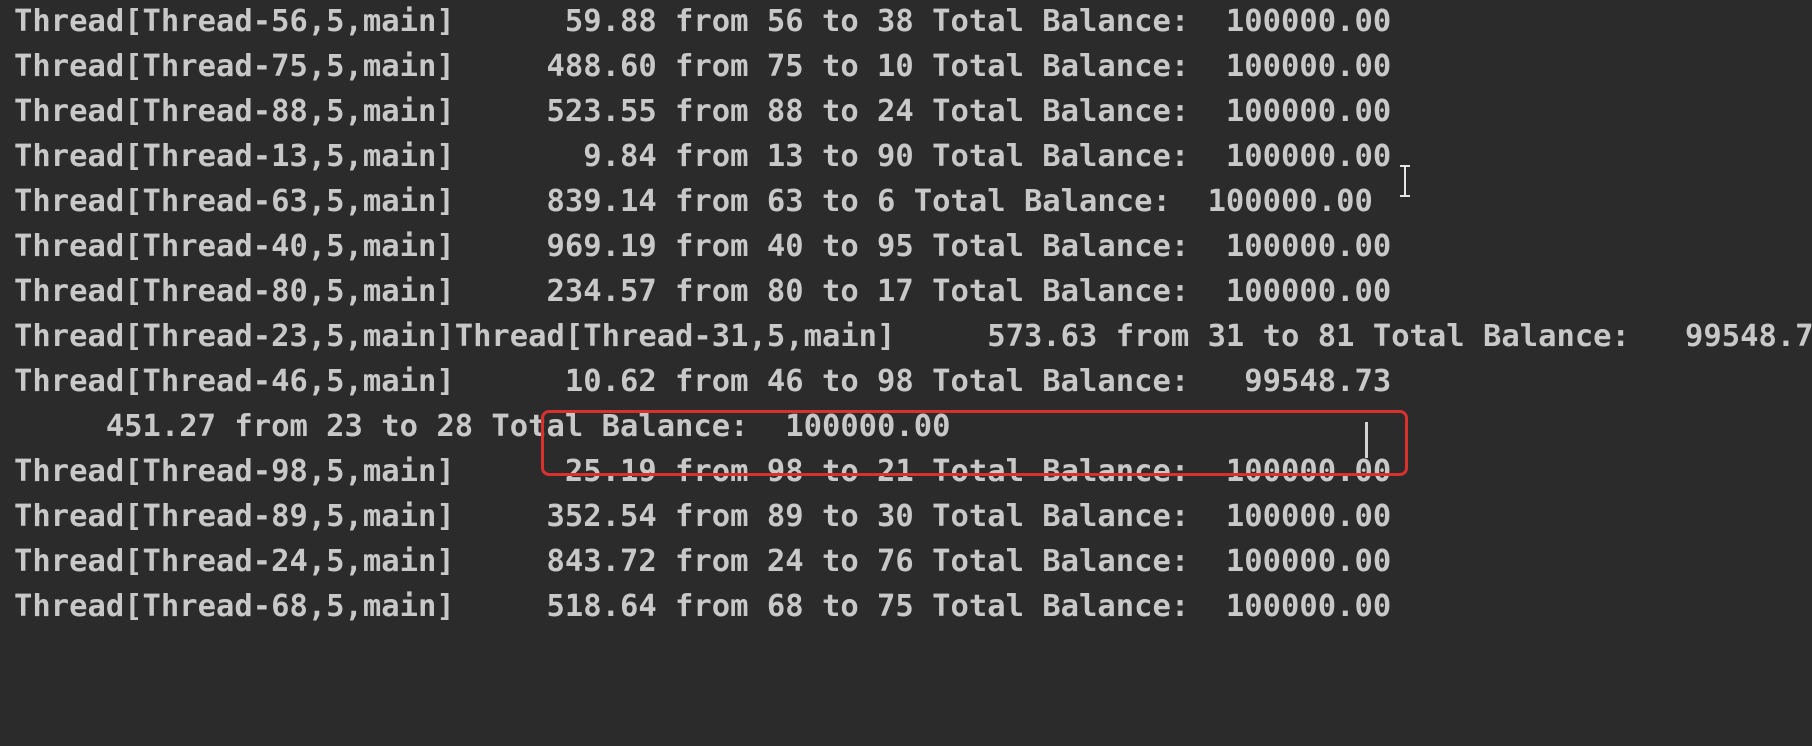 The height and width of the screenshot is (746, 1812). What do you see at coordinates (974, 443) in the screenshot?
I see `highlight-box` at bounding box center [974, 443].